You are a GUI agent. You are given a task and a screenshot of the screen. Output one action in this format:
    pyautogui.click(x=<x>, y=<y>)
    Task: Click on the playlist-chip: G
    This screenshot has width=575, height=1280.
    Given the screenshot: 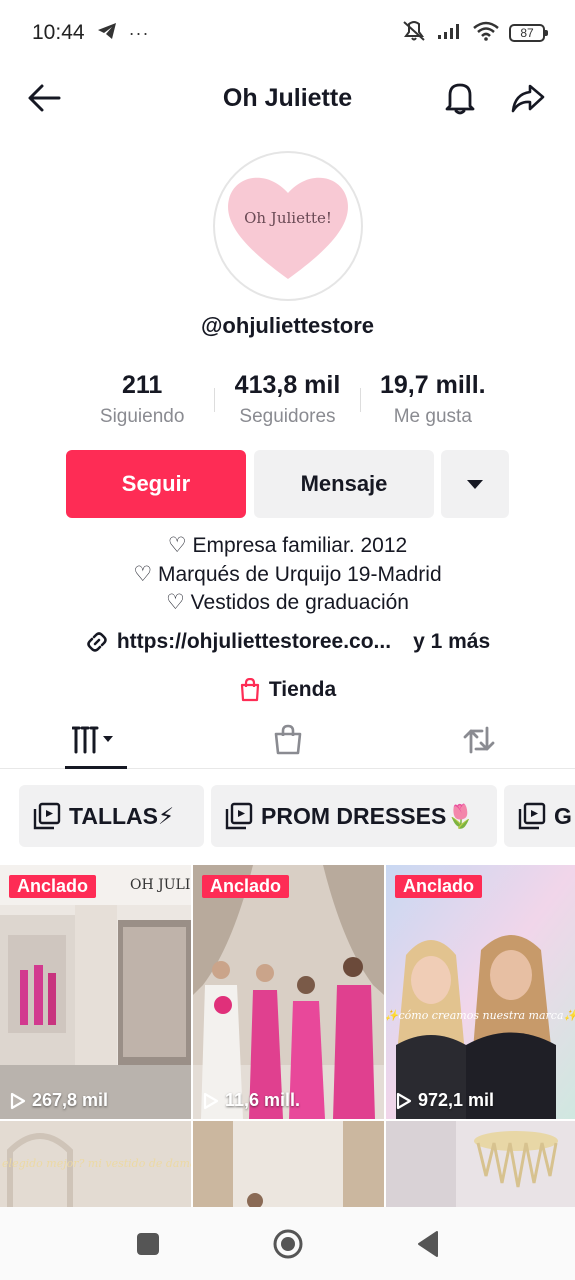 What is the action you would take?
    pyautogui.click(x=539, y=816)
    